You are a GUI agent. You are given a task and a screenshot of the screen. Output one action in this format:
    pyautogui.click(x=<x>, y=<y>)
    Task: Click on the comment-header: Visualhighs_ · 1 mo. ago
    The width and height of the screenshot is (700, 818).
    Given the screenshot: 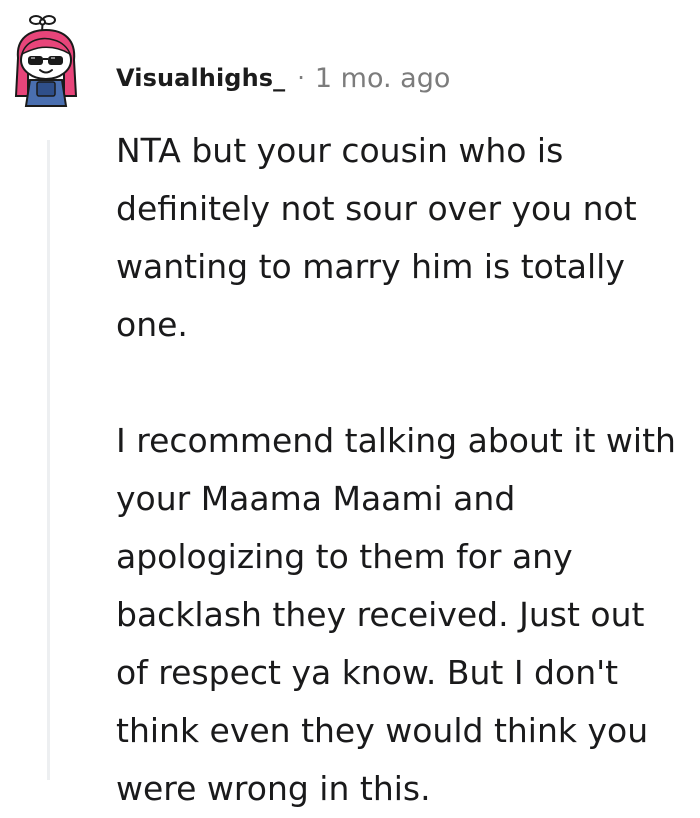 What is the action you would take?
    pyautogui.click(x=283, y=78)
    